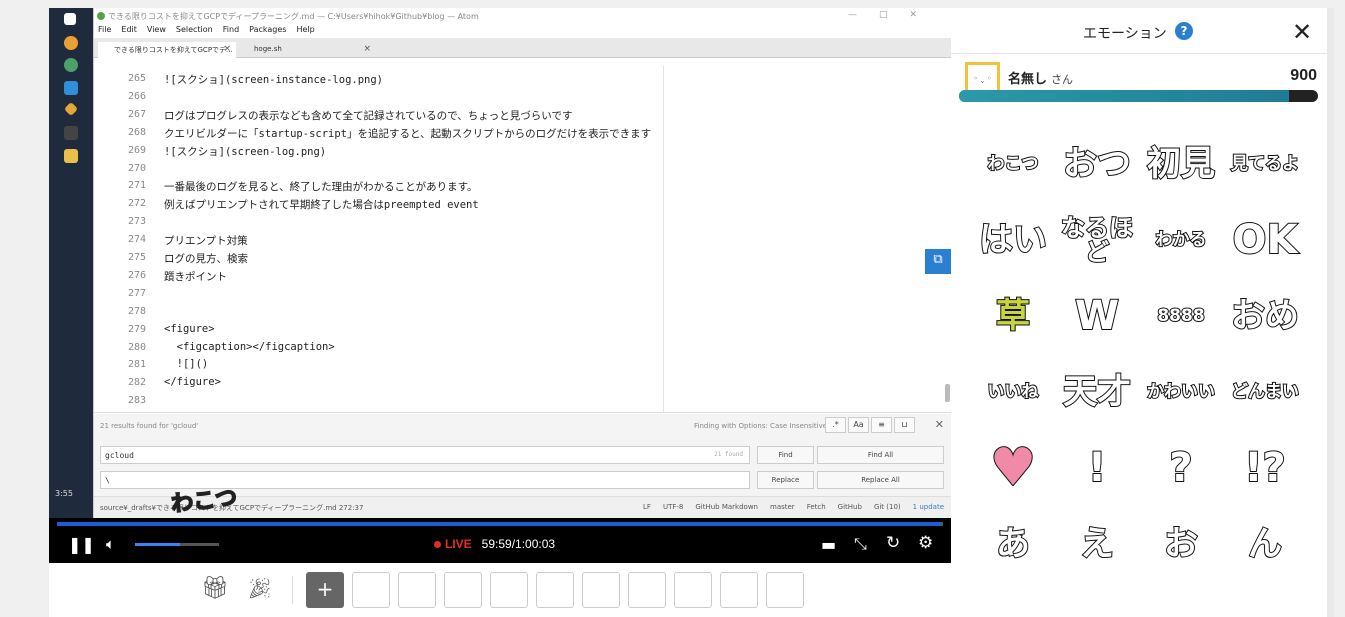 The width and height of the screenshot is (1345, 617). What do you see at coordinates (1265, 468) in the screenshot?
I see `emotion-button: !?` at bounding box center [1265, 468].